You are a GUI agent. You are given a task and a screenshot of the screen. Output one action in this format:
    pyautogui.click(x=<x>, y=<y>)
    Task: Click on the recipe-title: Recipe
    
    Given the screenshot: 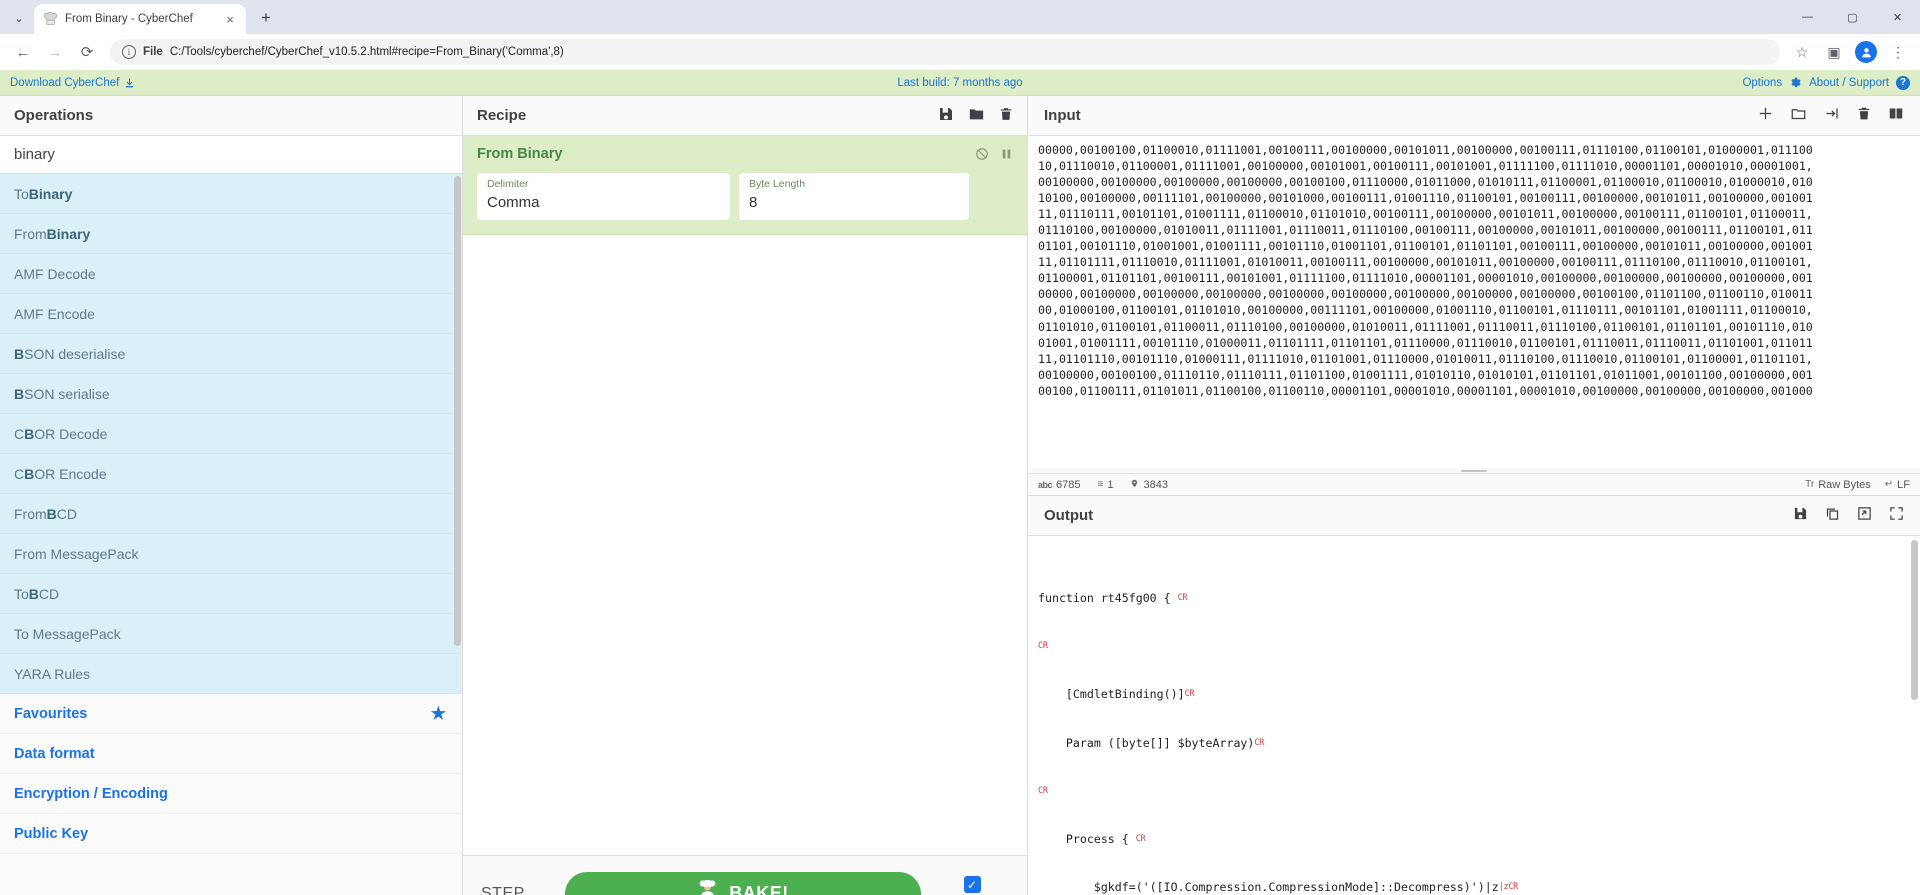 What is the action you would take?
    pyautogui.click(x=502, y=115)
    